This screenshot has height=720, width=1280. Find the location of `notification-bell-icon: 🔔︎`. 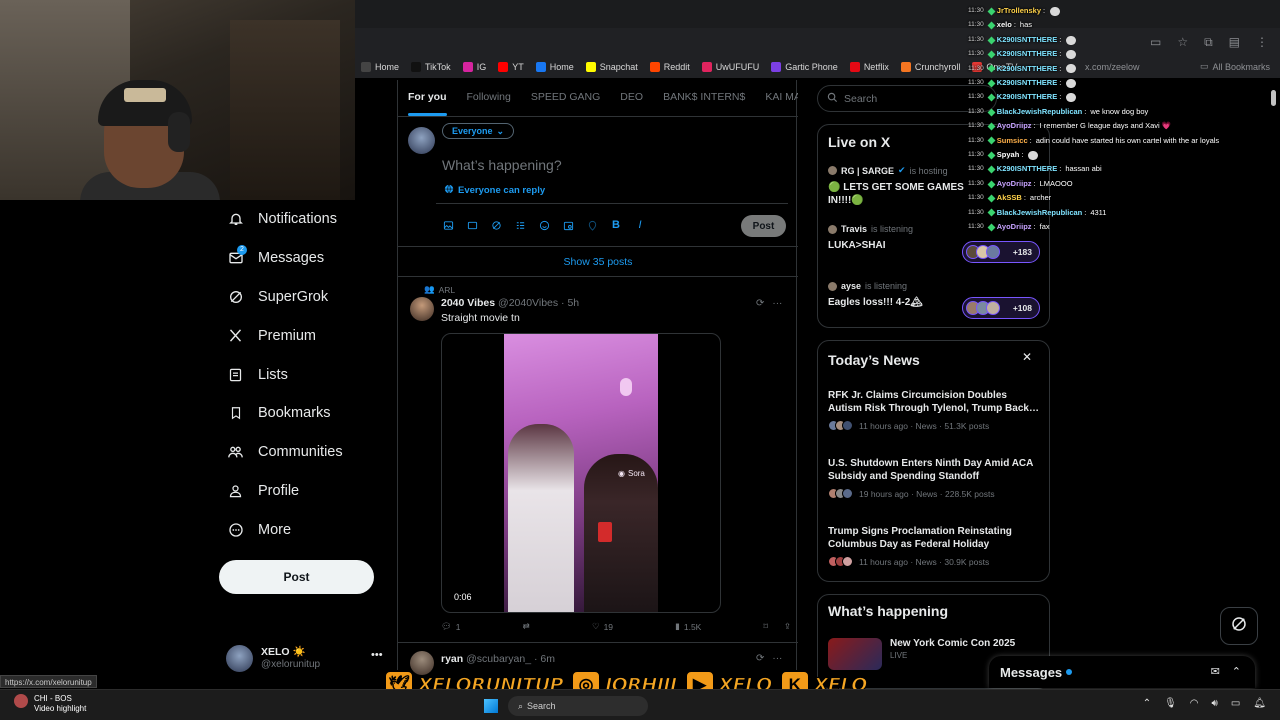

notification-bell-icon: 🔔︎ is located at coordinates (1259, 703).